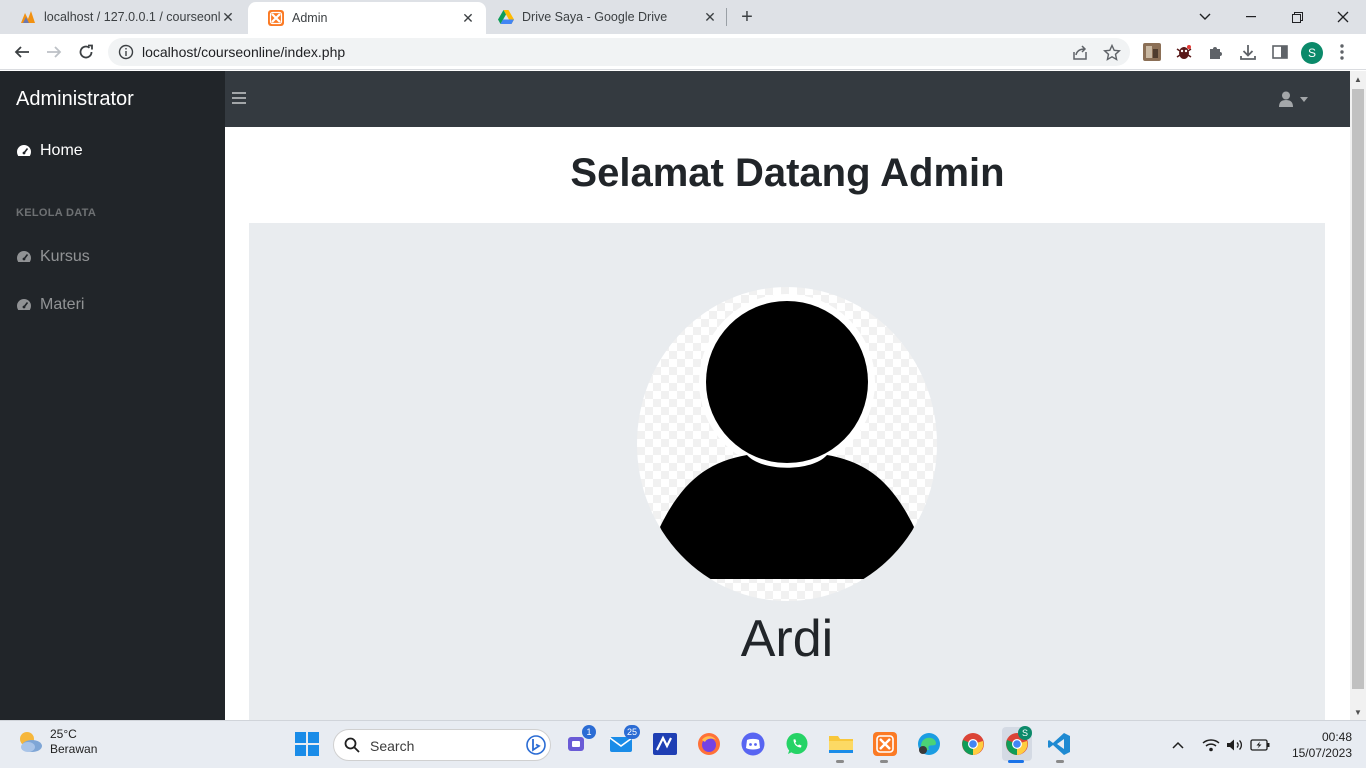  What do you see at coordinates (132, 17) in the screenshot?
I see `tab-title: localhost / 127.0.0.1 / courseonline` at bounding box center [132, 17].